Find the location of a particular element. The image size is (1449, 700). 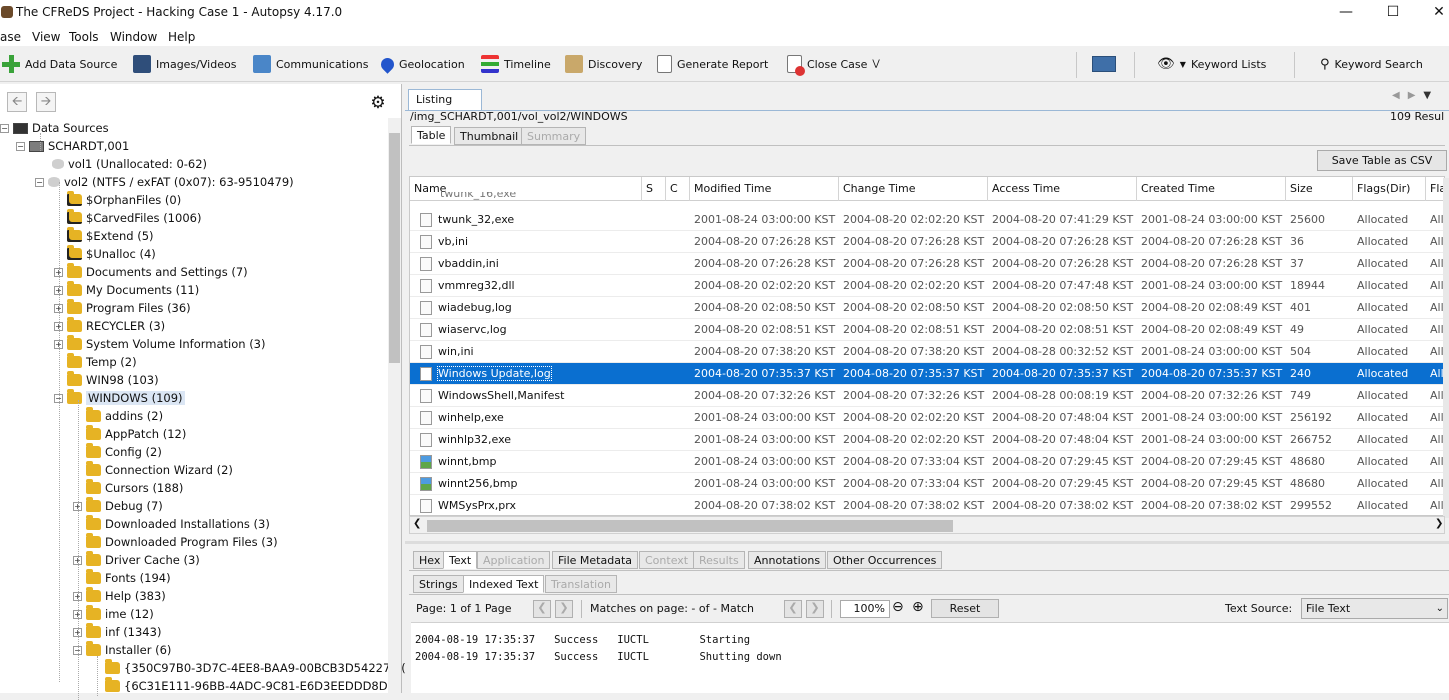

zoom-out-icon: ⊖ is located at coordinates (898, 607).